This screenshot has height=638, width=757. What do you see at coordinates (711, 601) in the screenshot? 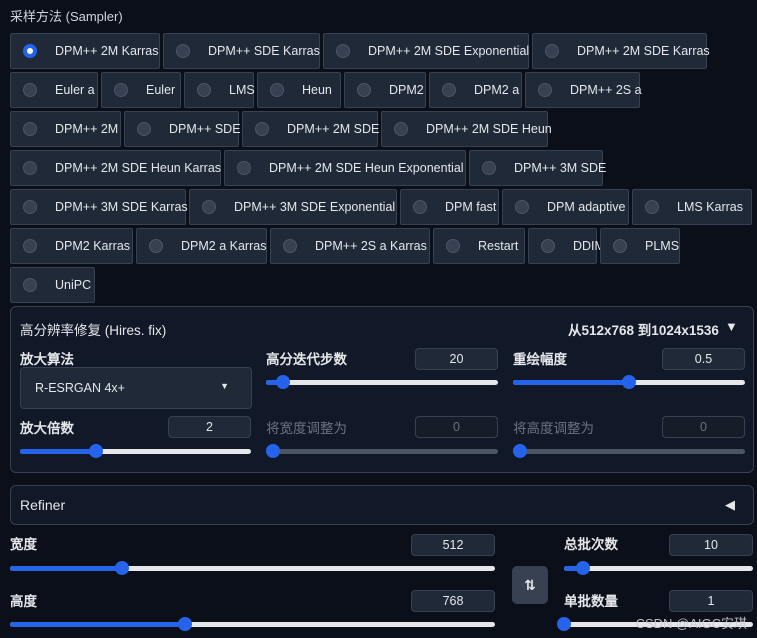
I see `batch-size-input: 1` at bounding box center [711, 601].